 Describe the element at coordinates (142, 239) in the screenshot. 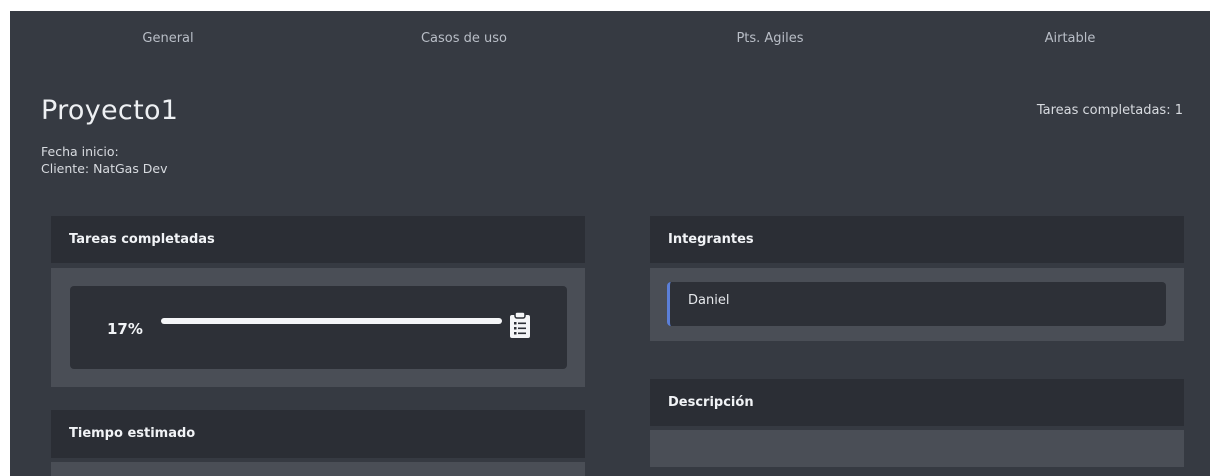

I see `tasks-card-title: Tareas completadas` at that location.